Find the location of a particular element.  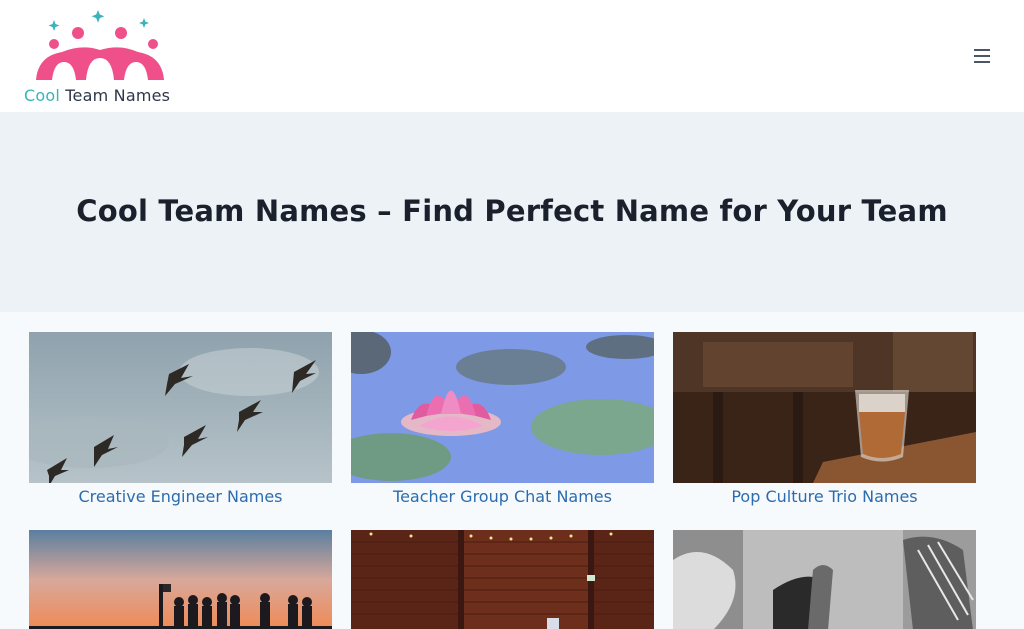

holding-hands-bw-photo is located at coordinates (824, 579).